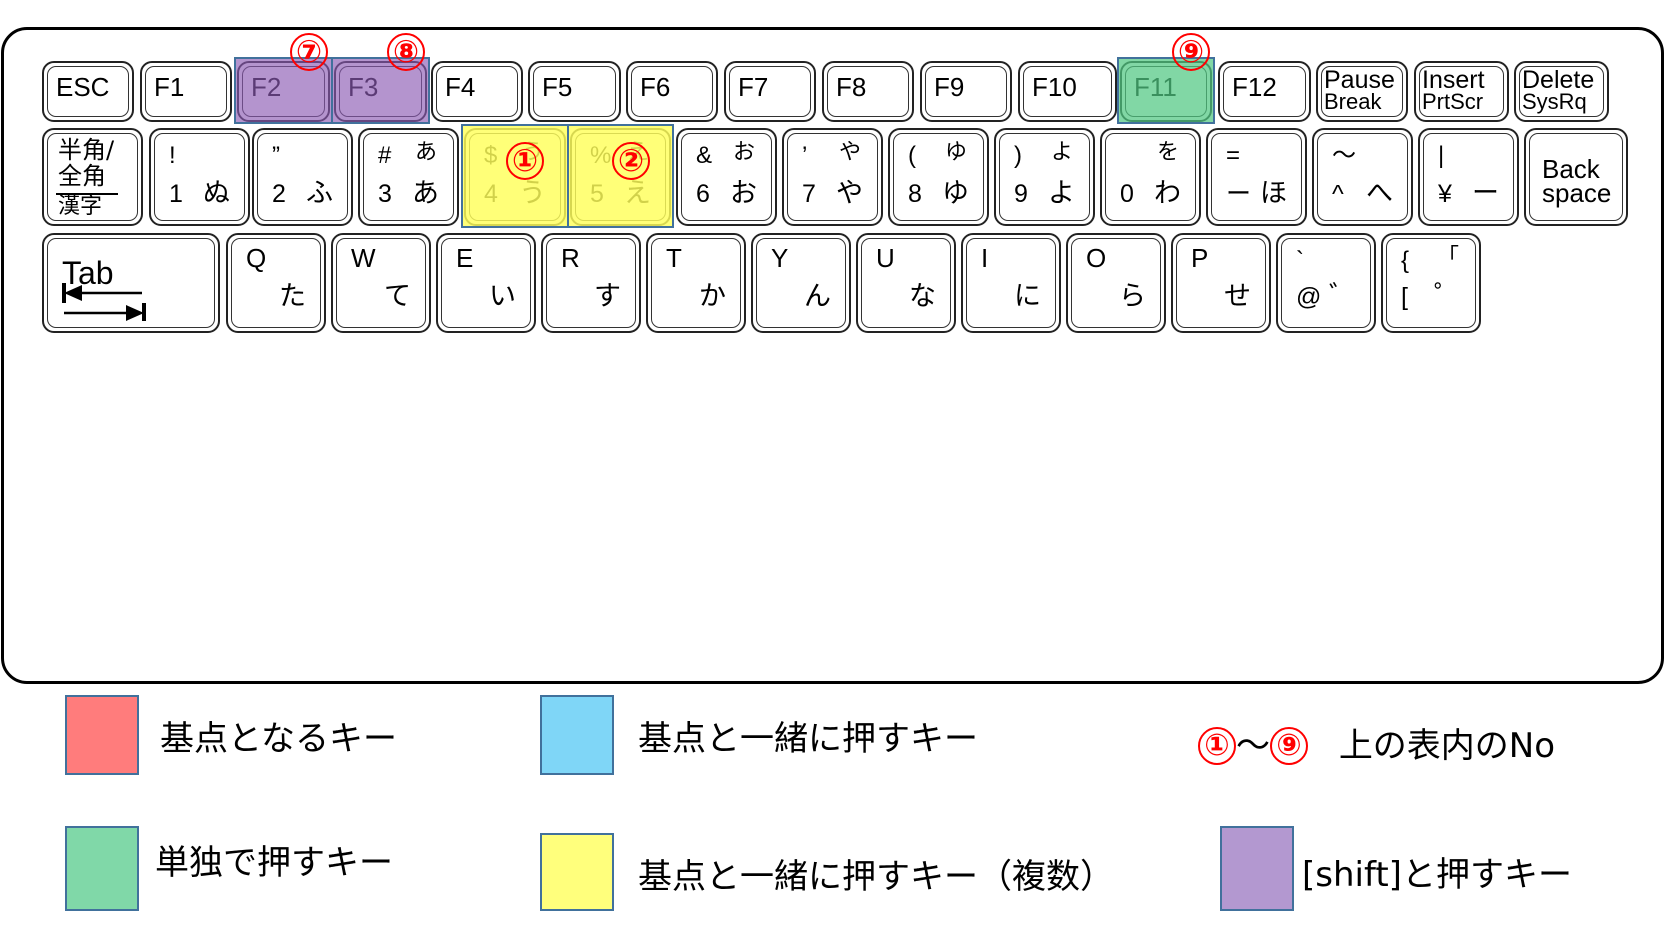 This screenshot has width=1668, height=925. Describe the element at coordinates (1338, 194) in the screenshot. I see `key-label-base: ^` at that location.